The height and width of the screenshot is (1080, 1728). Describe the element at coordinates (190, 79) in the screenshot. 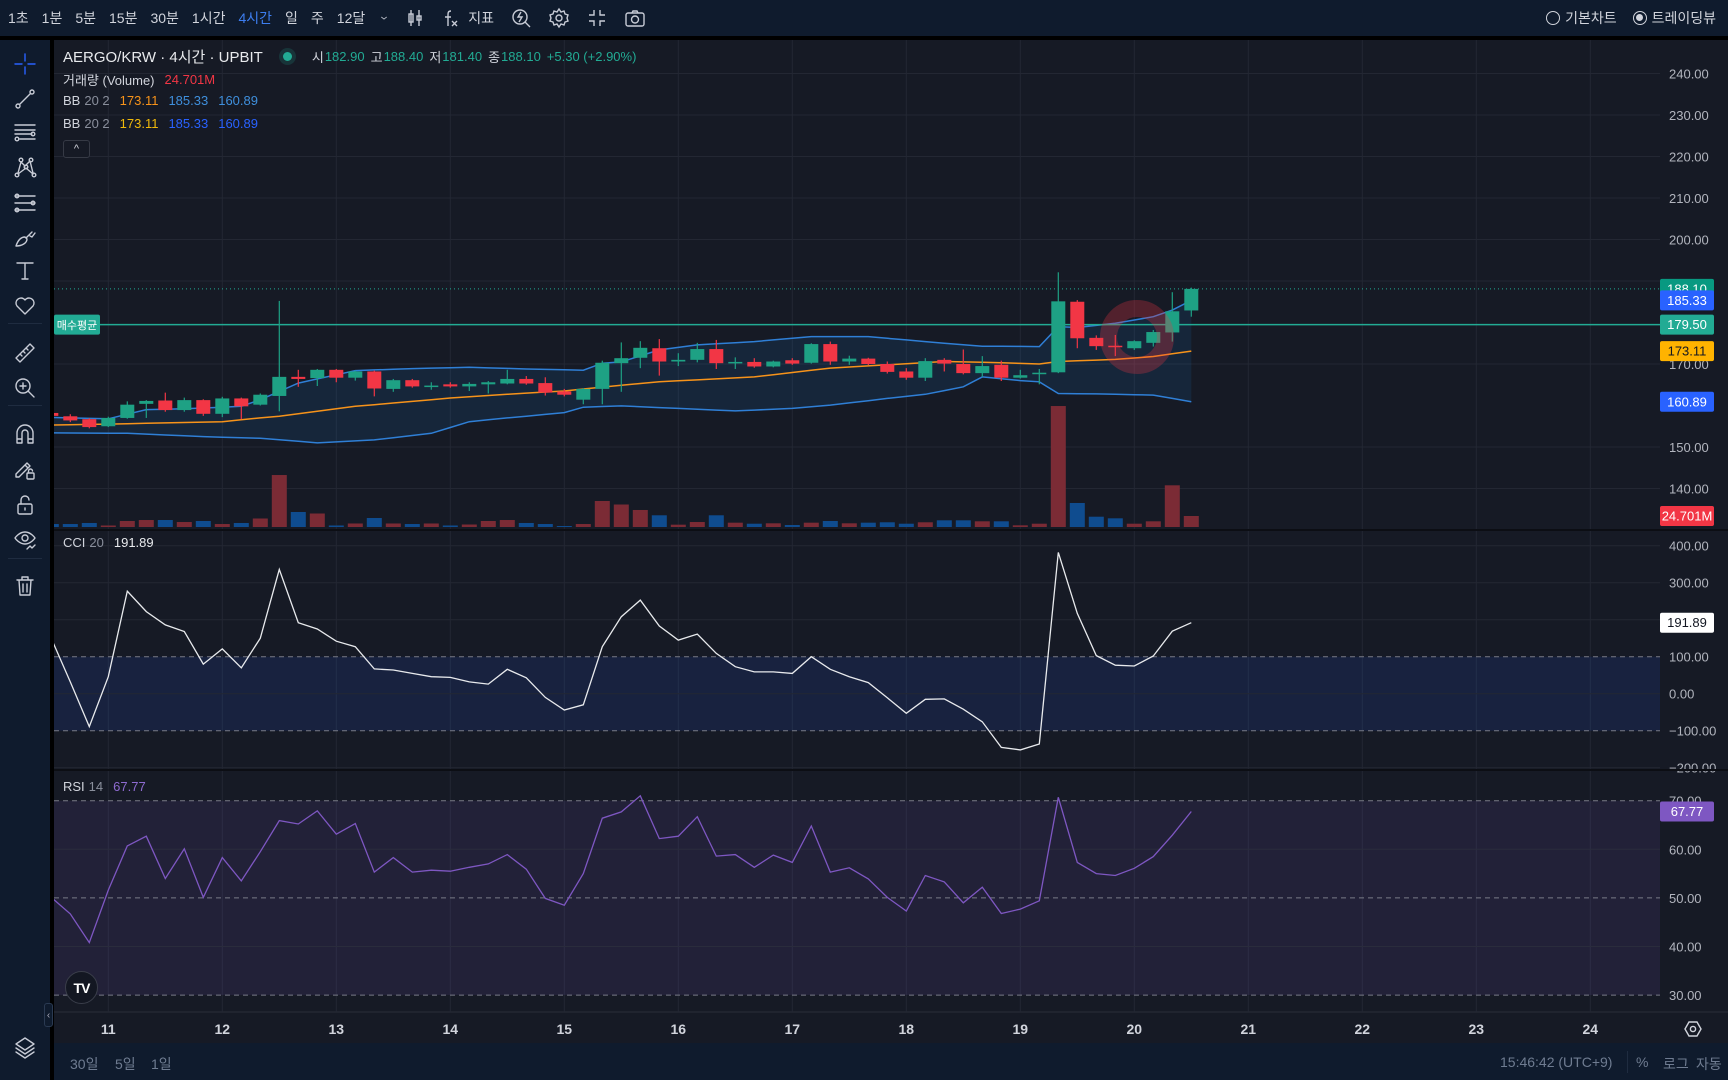

I see `volume-value: 24.701M` at that location.